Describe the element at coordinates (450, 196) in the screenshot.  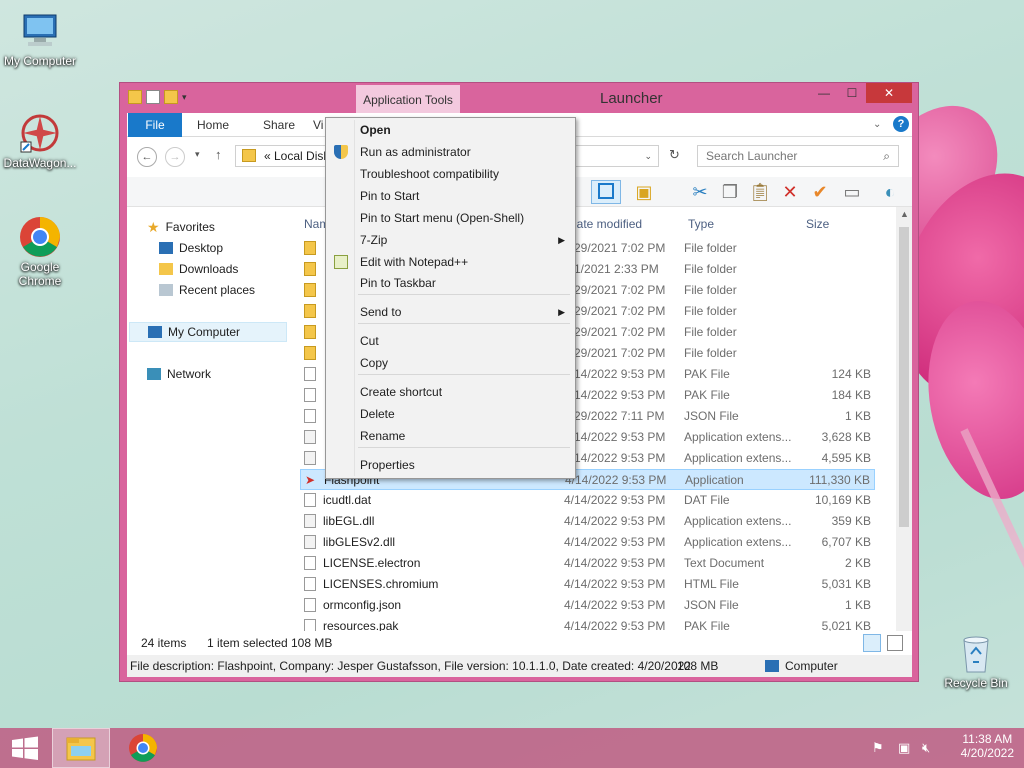
I see `menu-item-pin-to-start: Pin to Start` at that location.